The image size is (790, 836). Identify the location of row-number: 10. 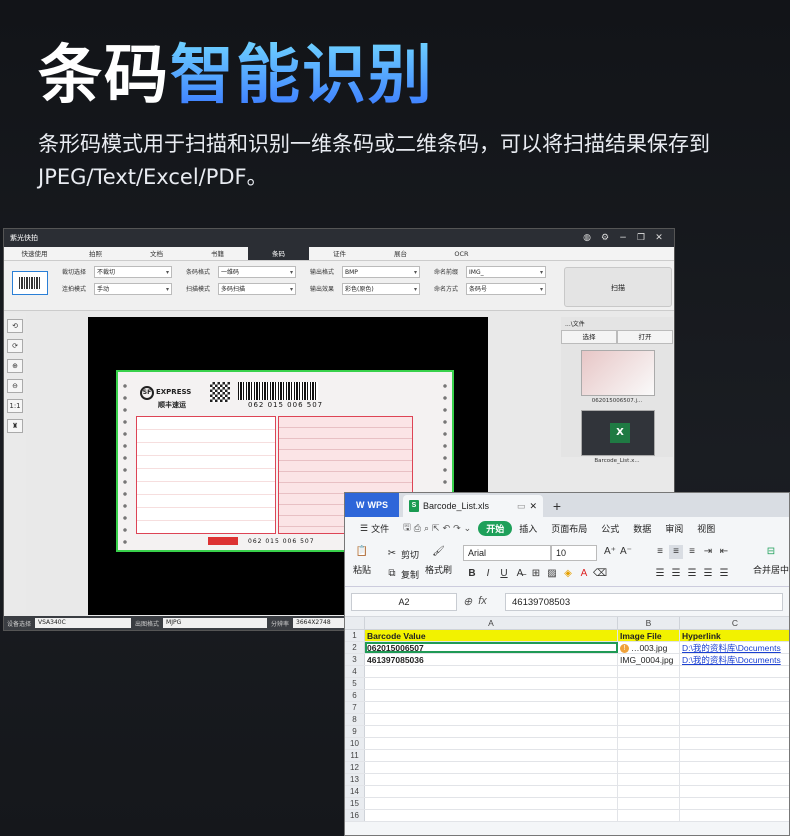
(355, 743).